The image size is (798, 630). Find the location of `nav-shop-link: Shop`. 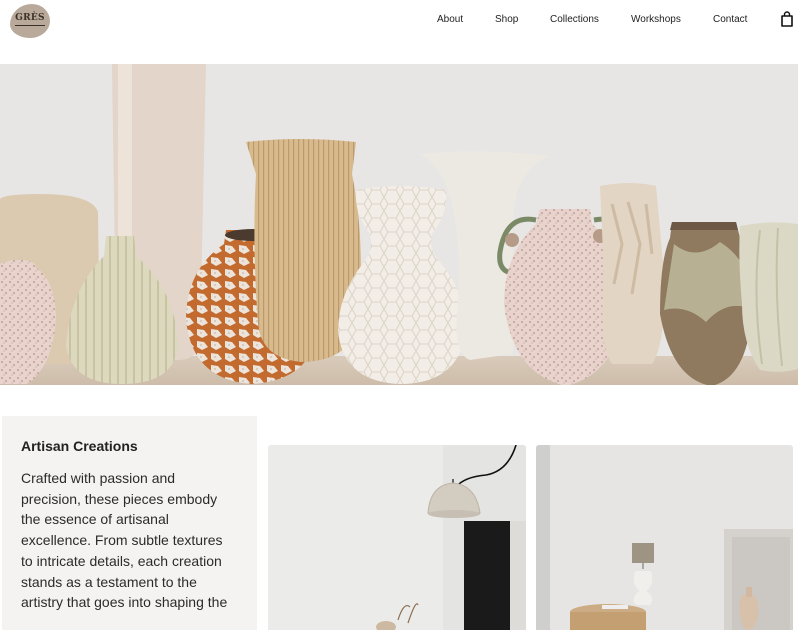

nav-shop-link: Shop is located at coordinates (506, 20).